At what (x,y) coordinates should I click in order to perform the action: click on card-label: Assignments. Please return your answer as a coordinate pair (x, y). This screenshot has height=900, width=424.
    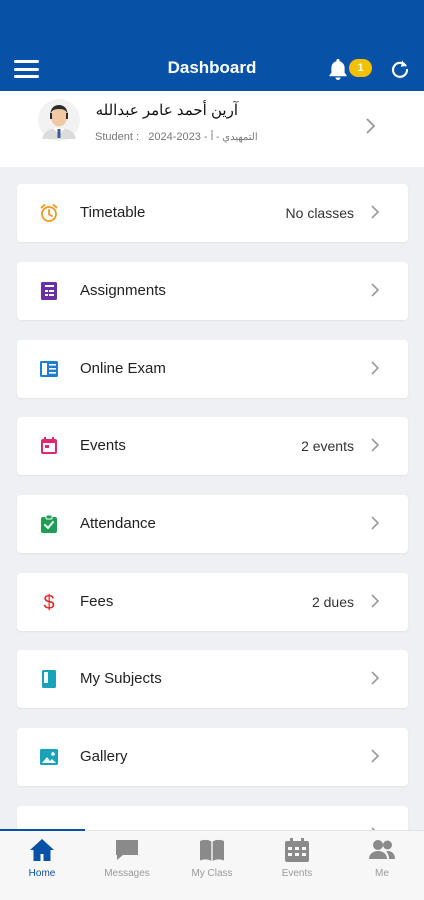
    Looking at the image, I should click on (123, 290).